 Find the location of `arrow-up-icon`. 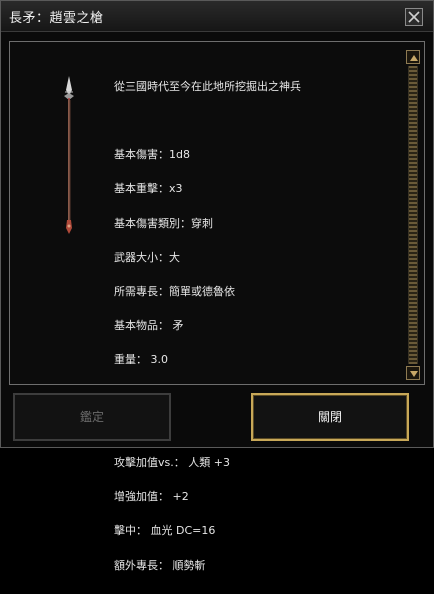

arrow-up-icon is located at coordinates (414, 58).